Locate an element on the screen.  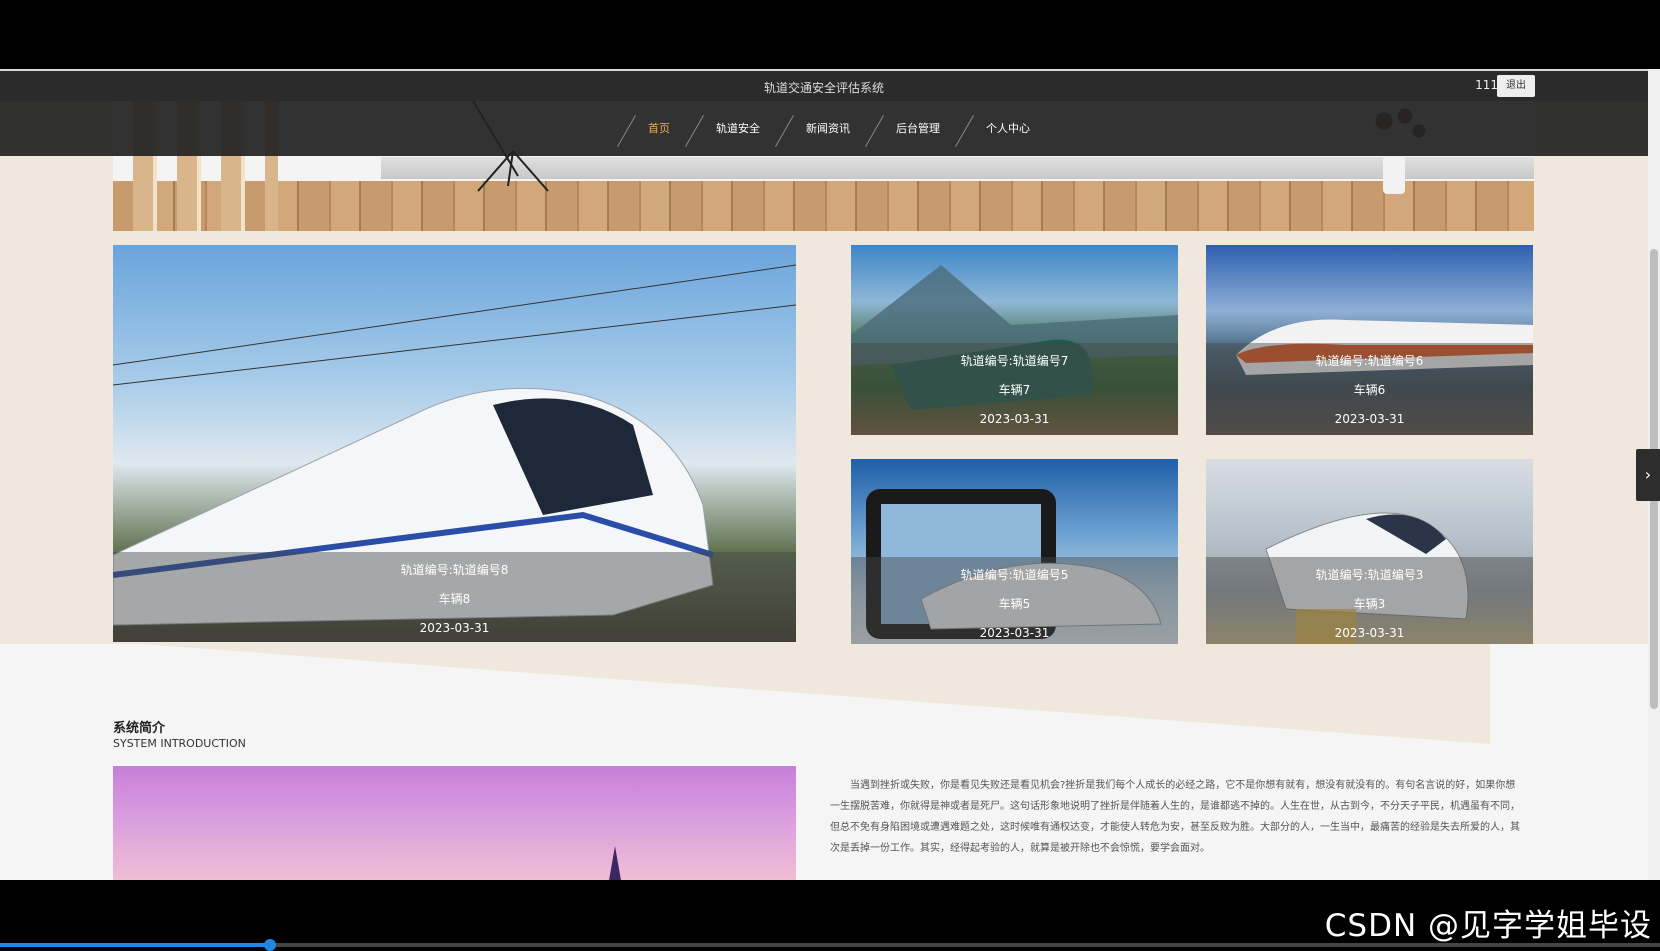
vase-graphic is located at coordinates (1394, 175).